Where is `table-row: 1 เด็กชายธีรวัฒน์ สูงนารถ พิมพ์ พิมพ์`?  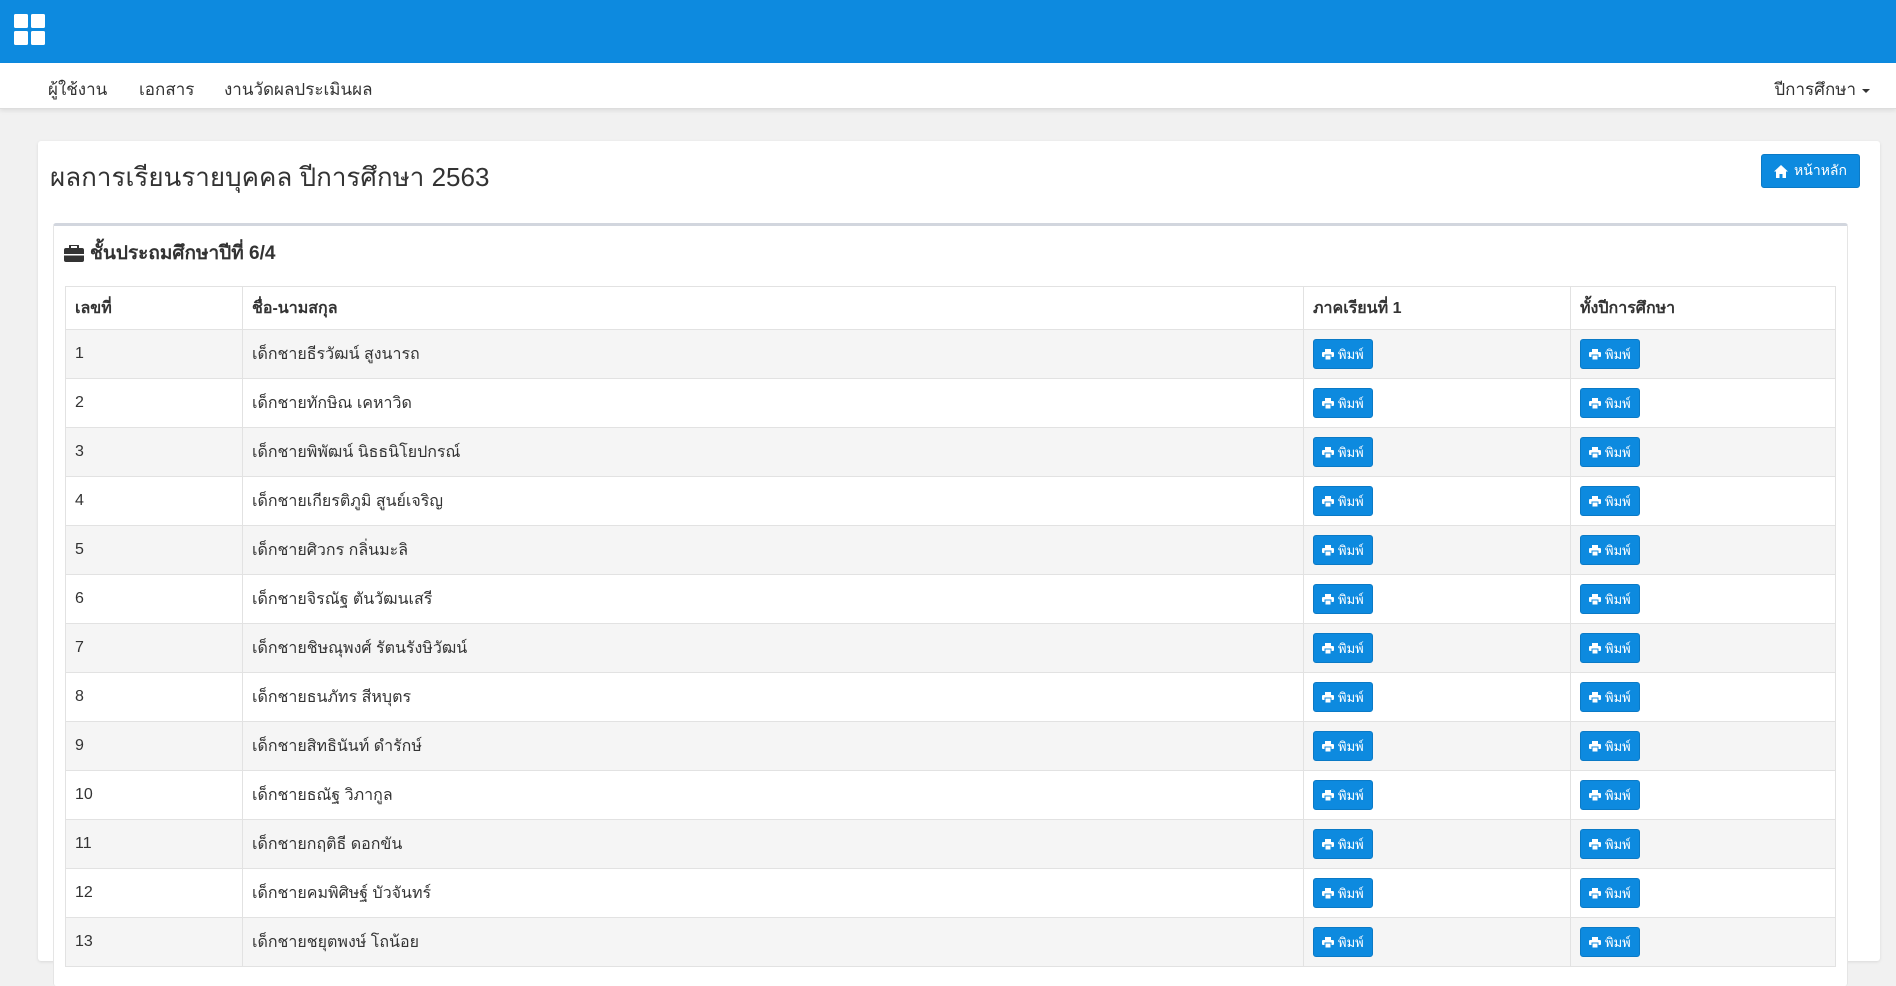 table-row: 1 เด็กชายธีรวัฒน์ สูงนารถ พิมพ์ พิมพ์ is located at coordinates (950, 354).